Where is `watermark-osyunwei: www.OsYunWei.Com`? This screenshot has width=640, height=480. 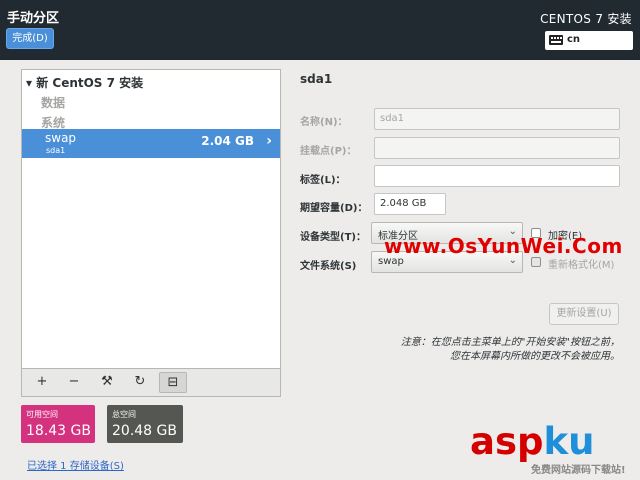
watermark-osyunwei: www.OsYunWei.Com is located at coordinates (503, 246).